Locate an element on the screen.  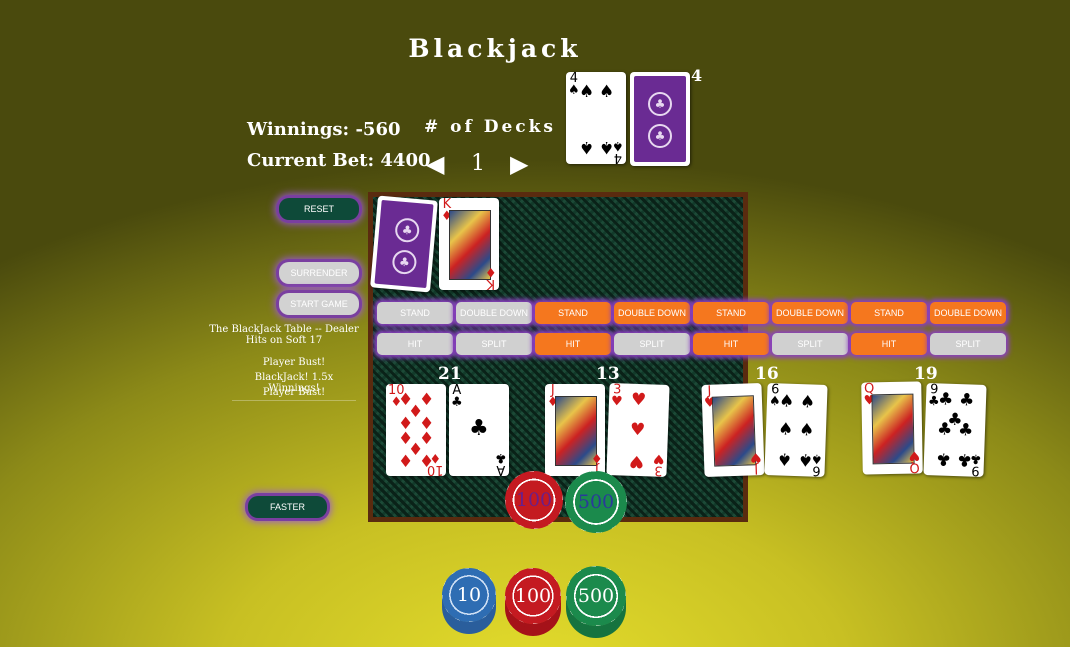
current-bet-text: Current Bet: 4400 is located at coordinates (339, 160).